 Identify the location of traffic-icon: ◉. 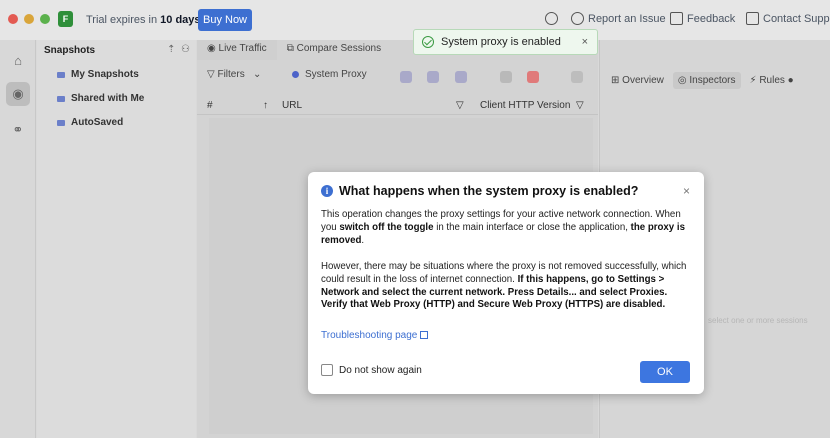
(18, 94).